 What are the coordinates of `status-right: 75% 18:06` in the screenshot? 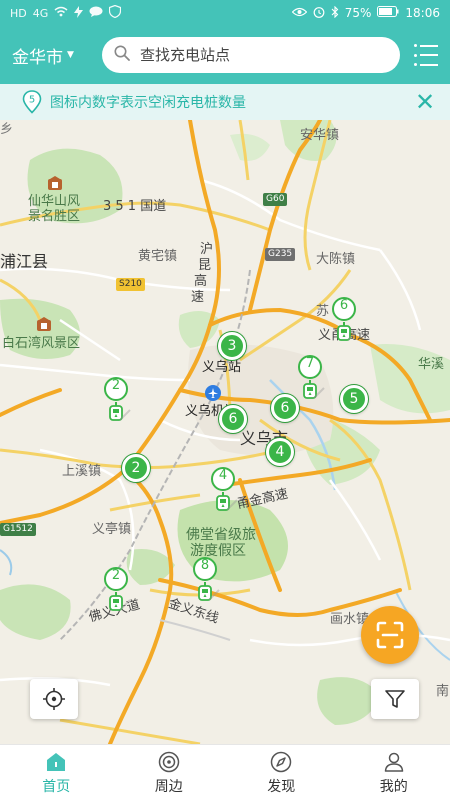 It's located at (365, 13).